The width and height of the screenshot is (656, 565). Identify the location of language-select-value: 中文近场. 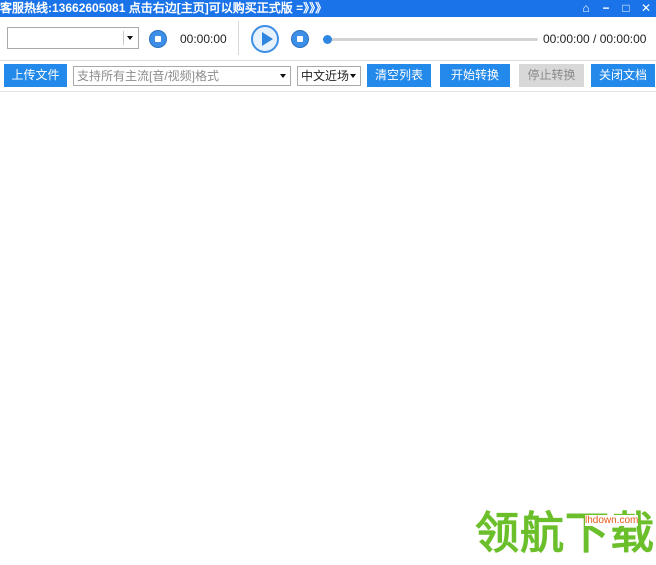
(325, 76).